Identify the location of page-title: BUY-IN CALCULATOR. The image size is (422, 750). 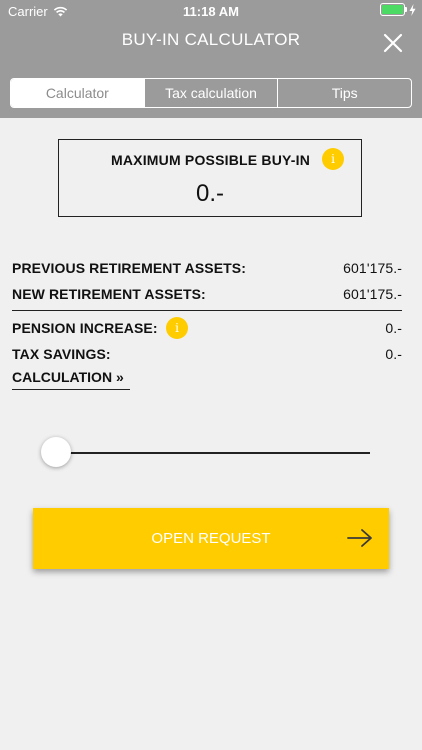
(211, 39).